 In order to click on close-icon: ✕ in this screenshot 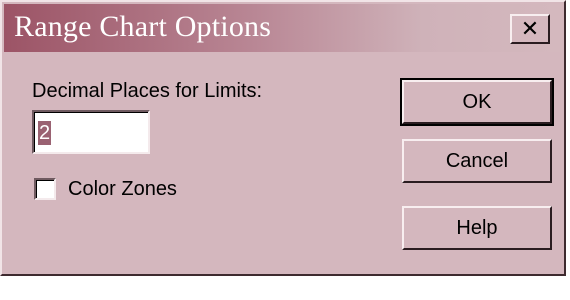, I will do `click(530, 29)`.